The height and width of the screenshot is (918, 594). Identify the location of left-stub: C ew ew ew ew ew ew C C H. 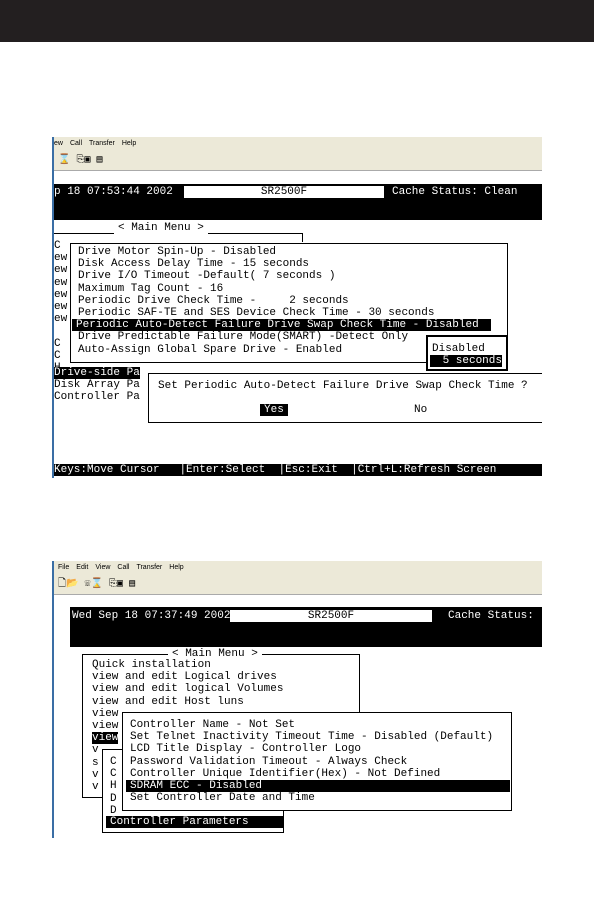
(61, 307).